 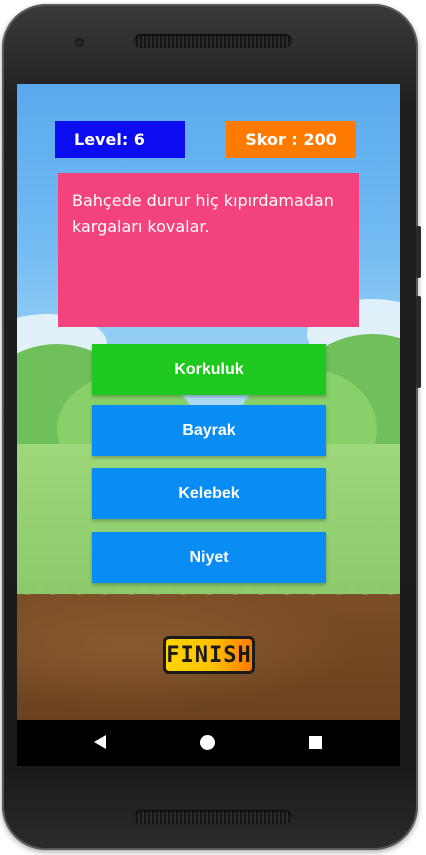 I want to click on finish-button: FINISH, so click(x=209, y=655).